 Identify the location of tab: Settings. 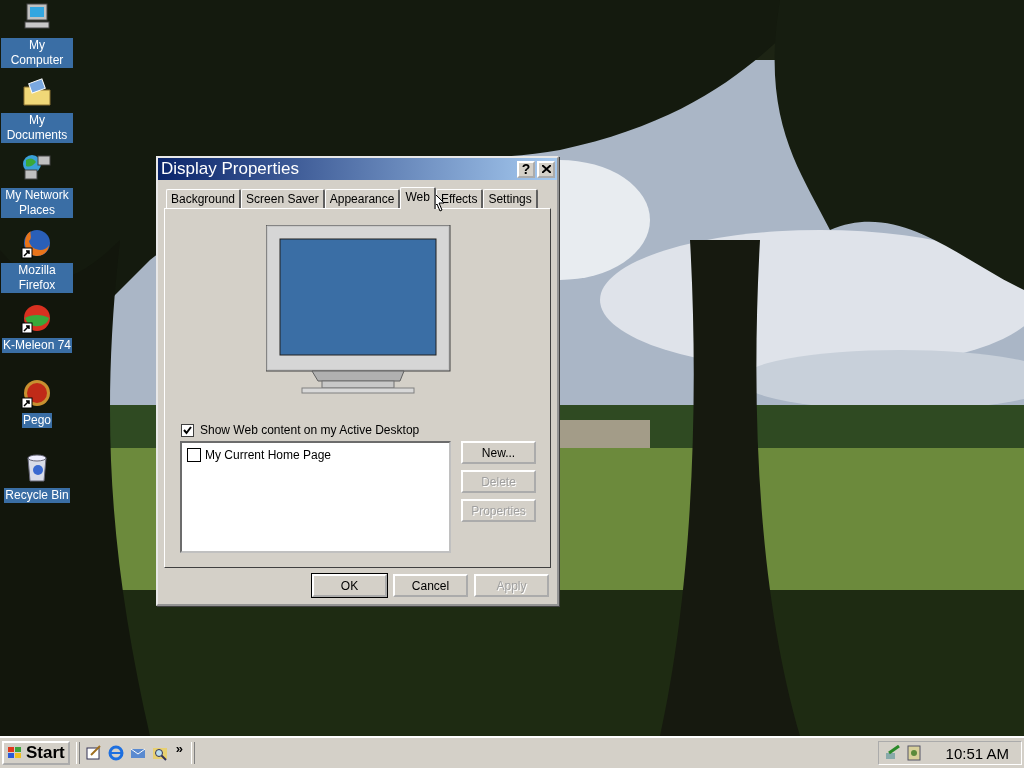
(510, 198).